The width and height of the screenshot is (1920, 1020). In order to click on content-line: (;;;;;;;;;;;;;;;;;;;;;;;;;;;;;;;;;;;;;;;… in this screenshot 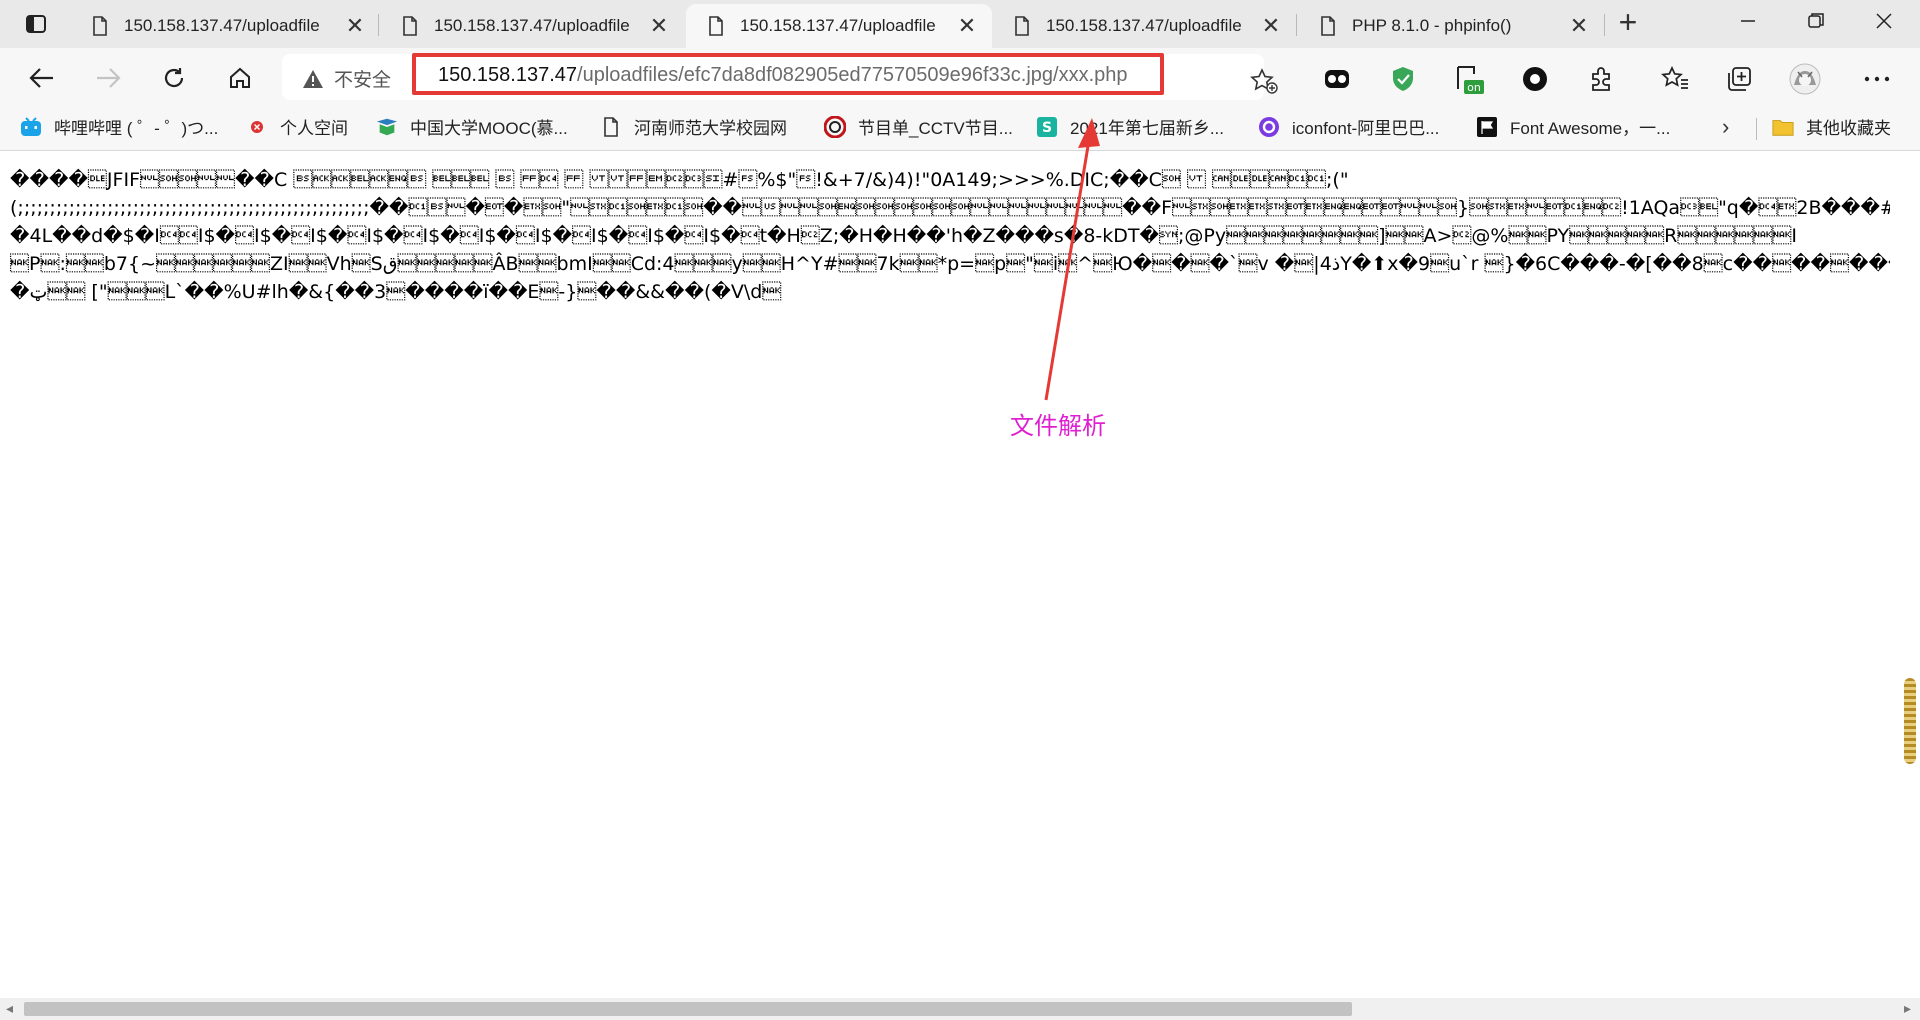, I will do `click(950, 208)`.